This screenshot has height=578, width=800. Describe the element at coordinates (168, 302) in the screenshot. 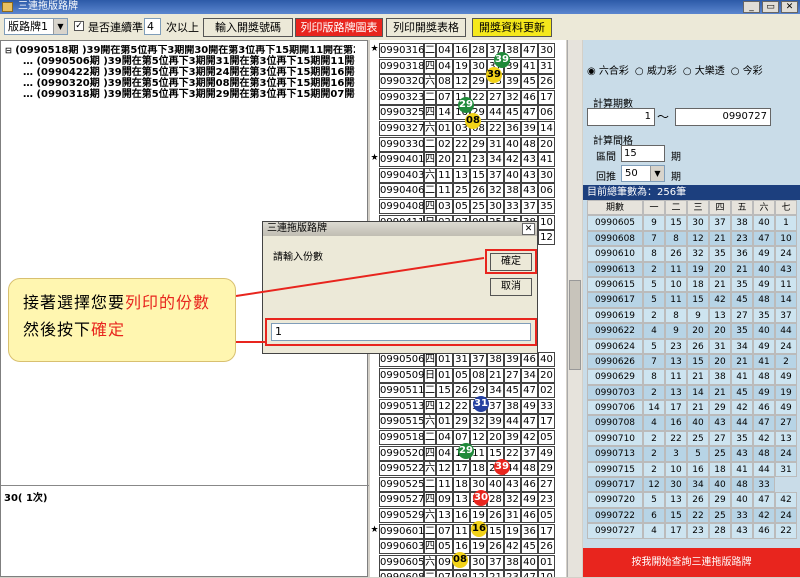

I see `callout-highlight: 列印的份數` at that location.